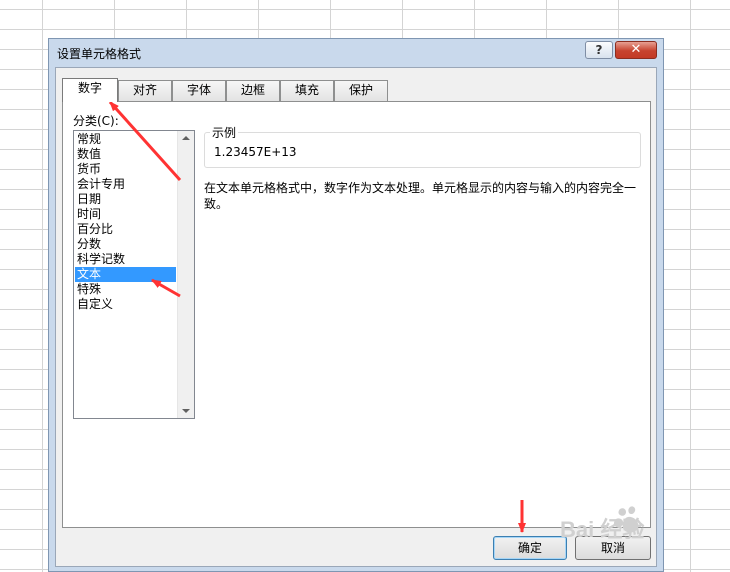 The image size is (730, 572). What do you see at coordinates (613, 548) in the screenshot?
I see `cancel-button: 取消` at bounding box center [613, 548].